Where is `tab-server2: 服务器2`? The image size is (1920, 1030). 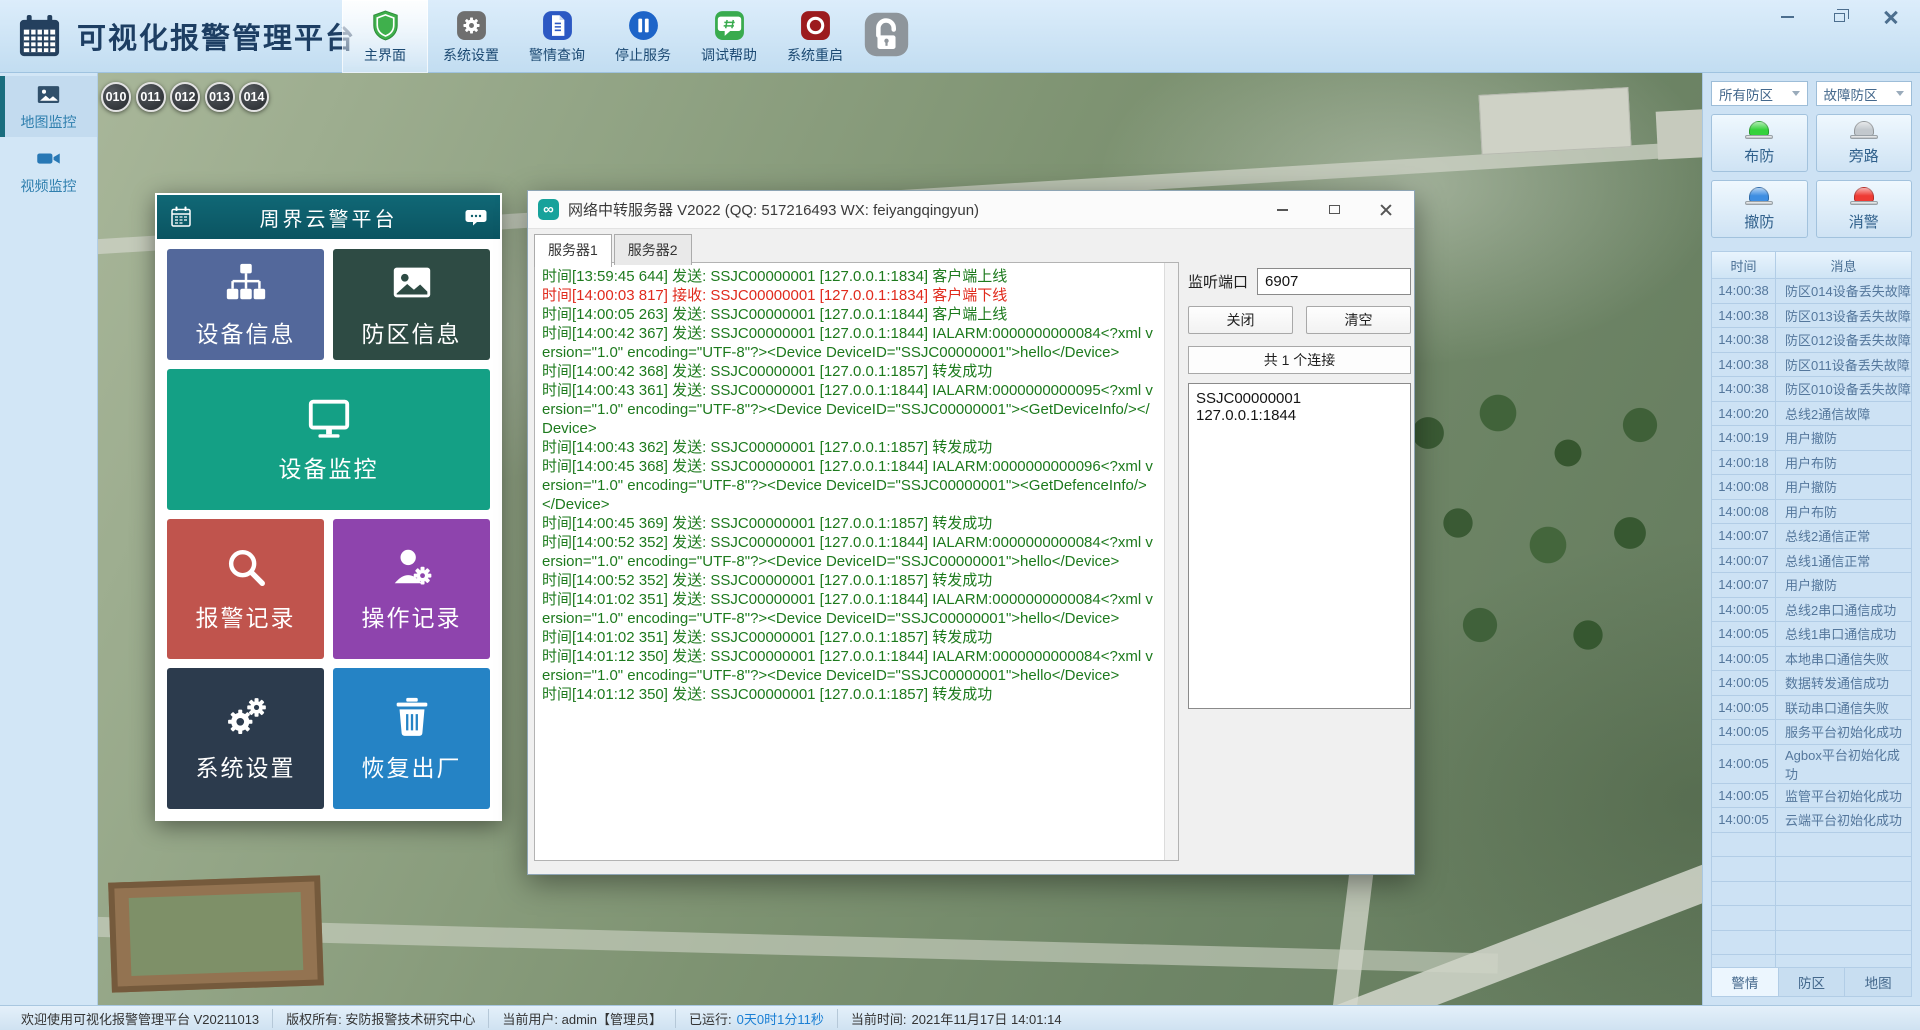
tab-server2: 服务器2 is located at coordinates (652, 249).